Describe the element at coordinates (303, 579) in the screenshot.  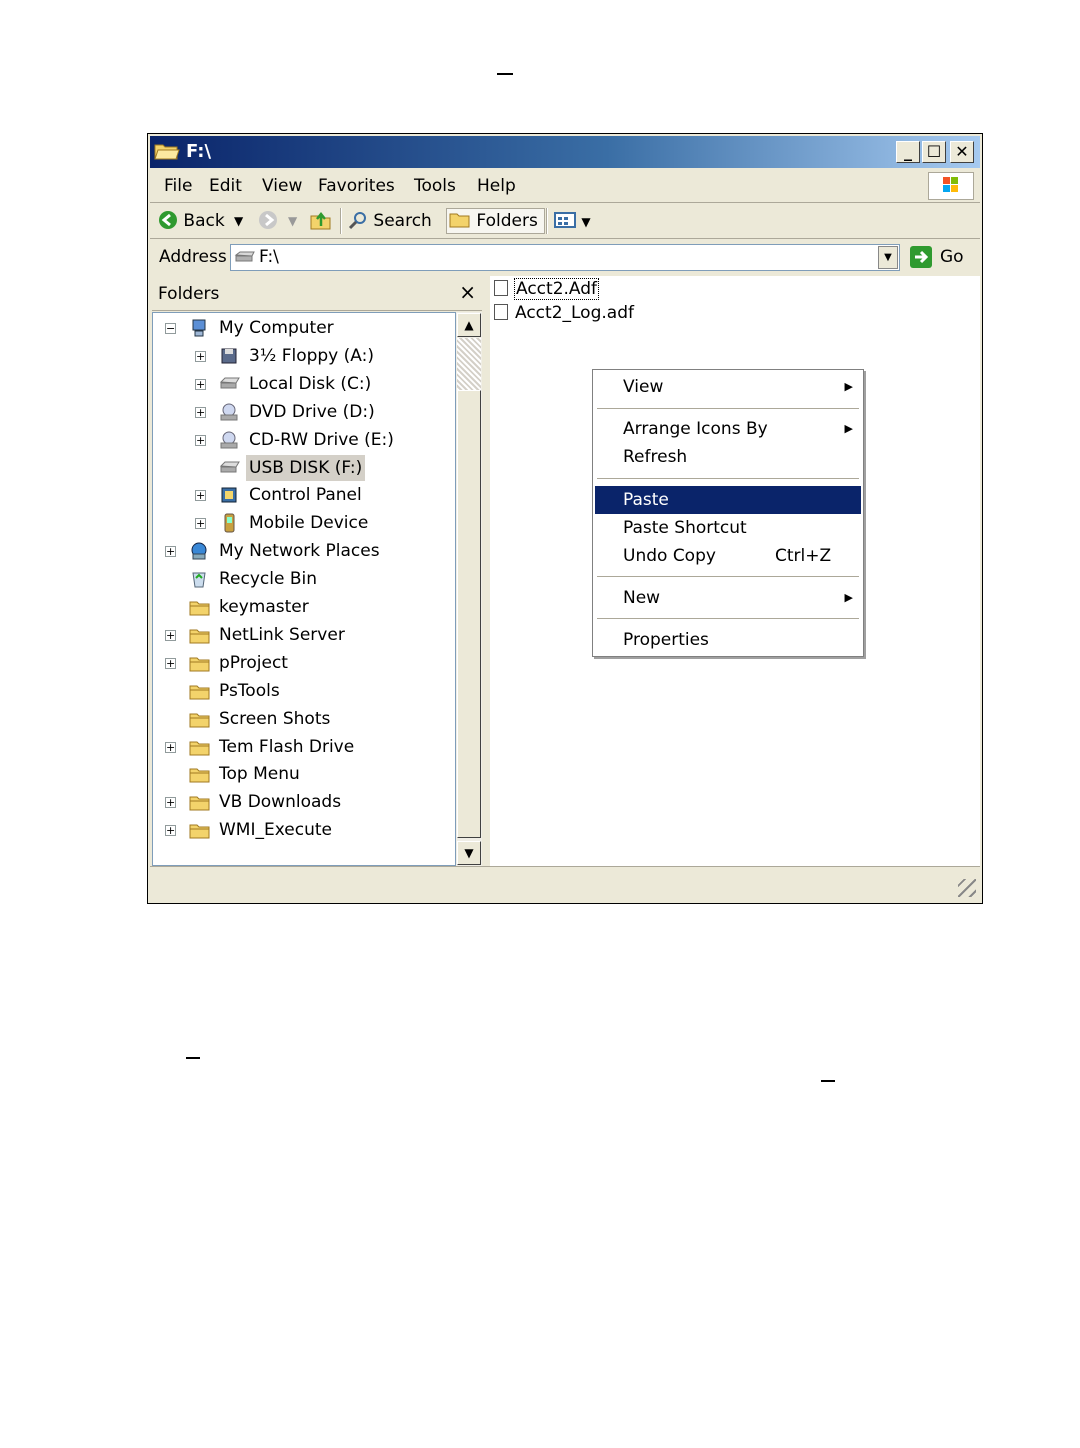
I see `tree-node: Recycle Bin` at that location.